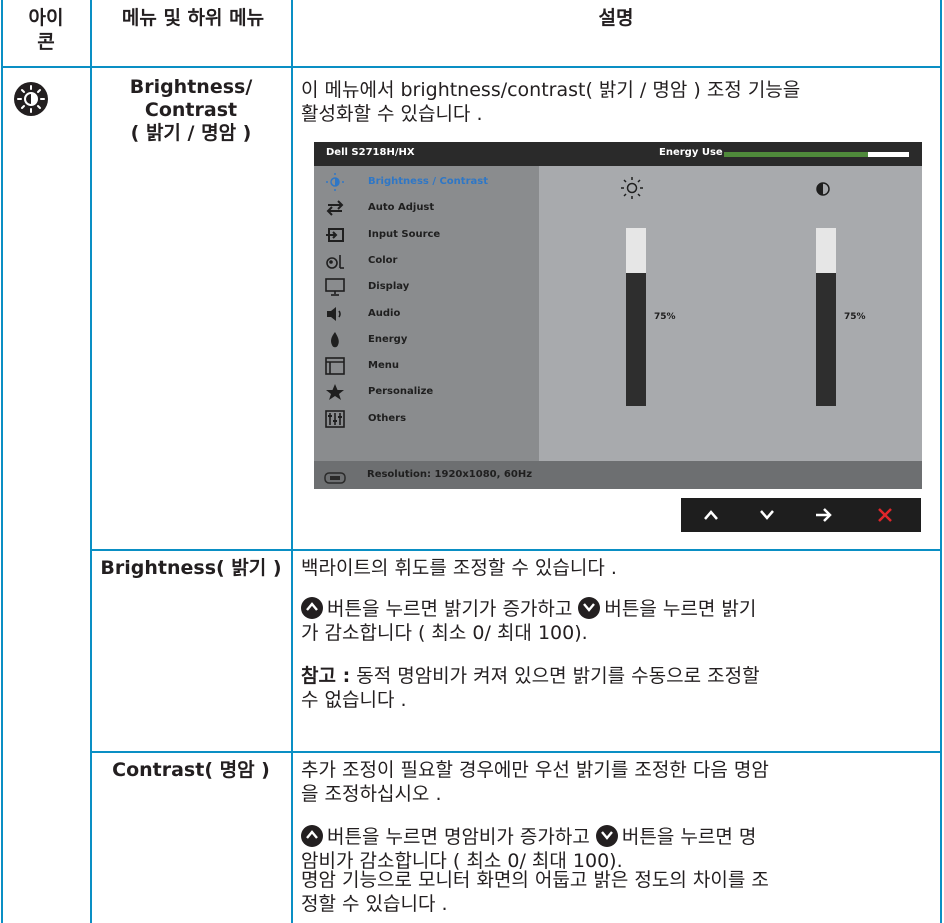 This screenshot has width=944, height=923. Describe the element at coordinates (335, 478) in the screenshot. I see `osd-resolution-icon` at that location.